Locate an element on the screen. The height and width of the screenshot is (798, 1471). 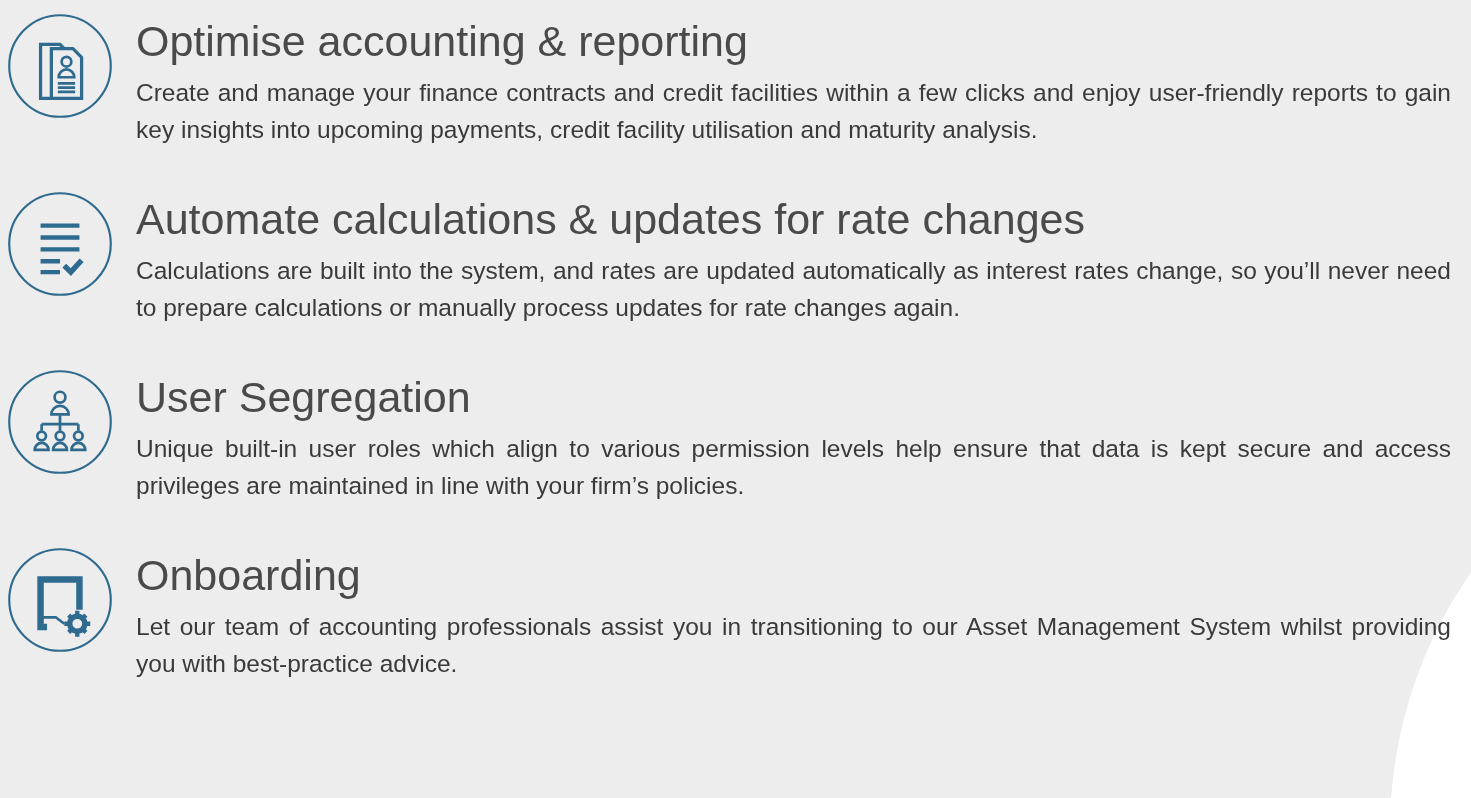
screen-gear-drawing is located at coordinates (65, 607).